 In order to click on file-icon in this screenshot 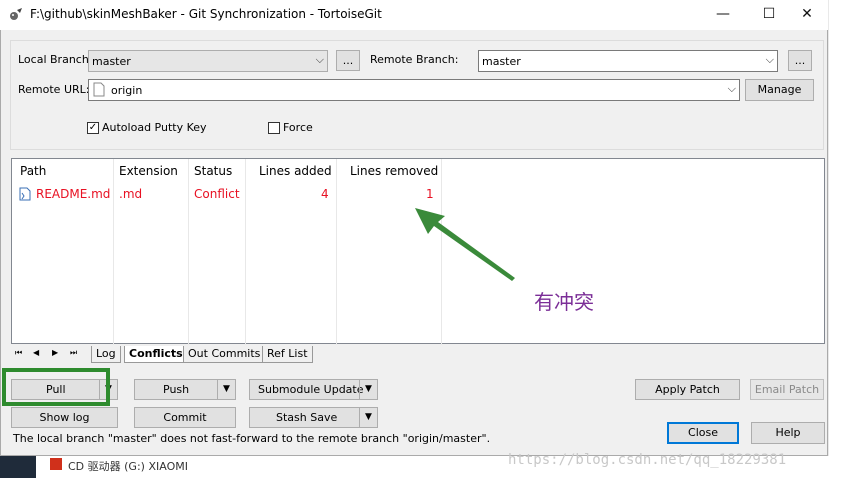, I will do `click(99, 91)`.